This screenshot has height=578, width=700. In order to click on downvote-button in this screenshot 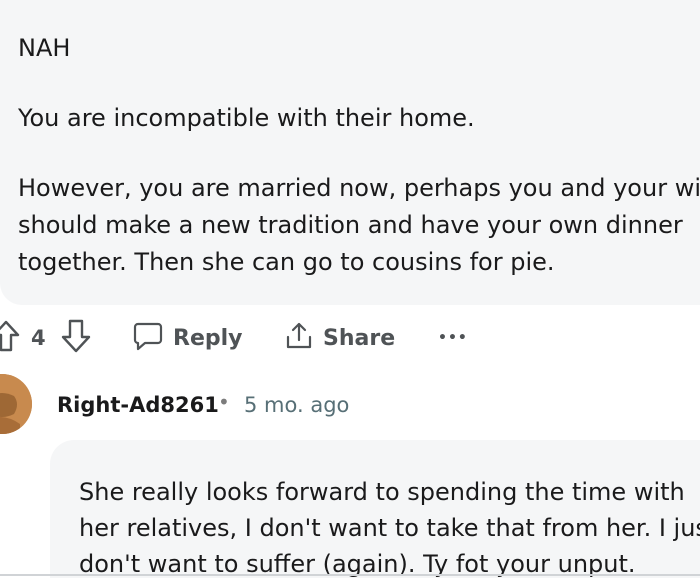, I will do `click(76, 338)`.